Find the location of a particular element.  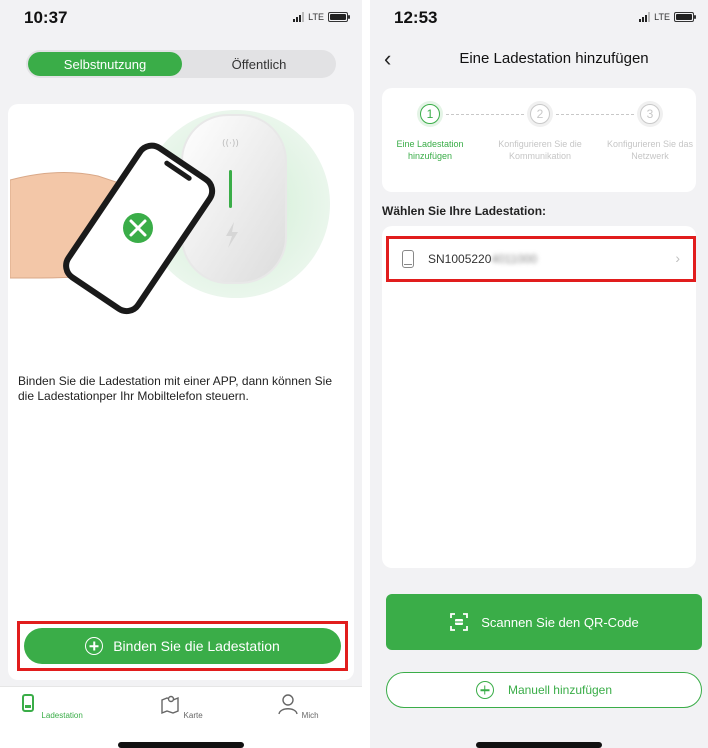

charger-icon is located at coordinates (28, 703).